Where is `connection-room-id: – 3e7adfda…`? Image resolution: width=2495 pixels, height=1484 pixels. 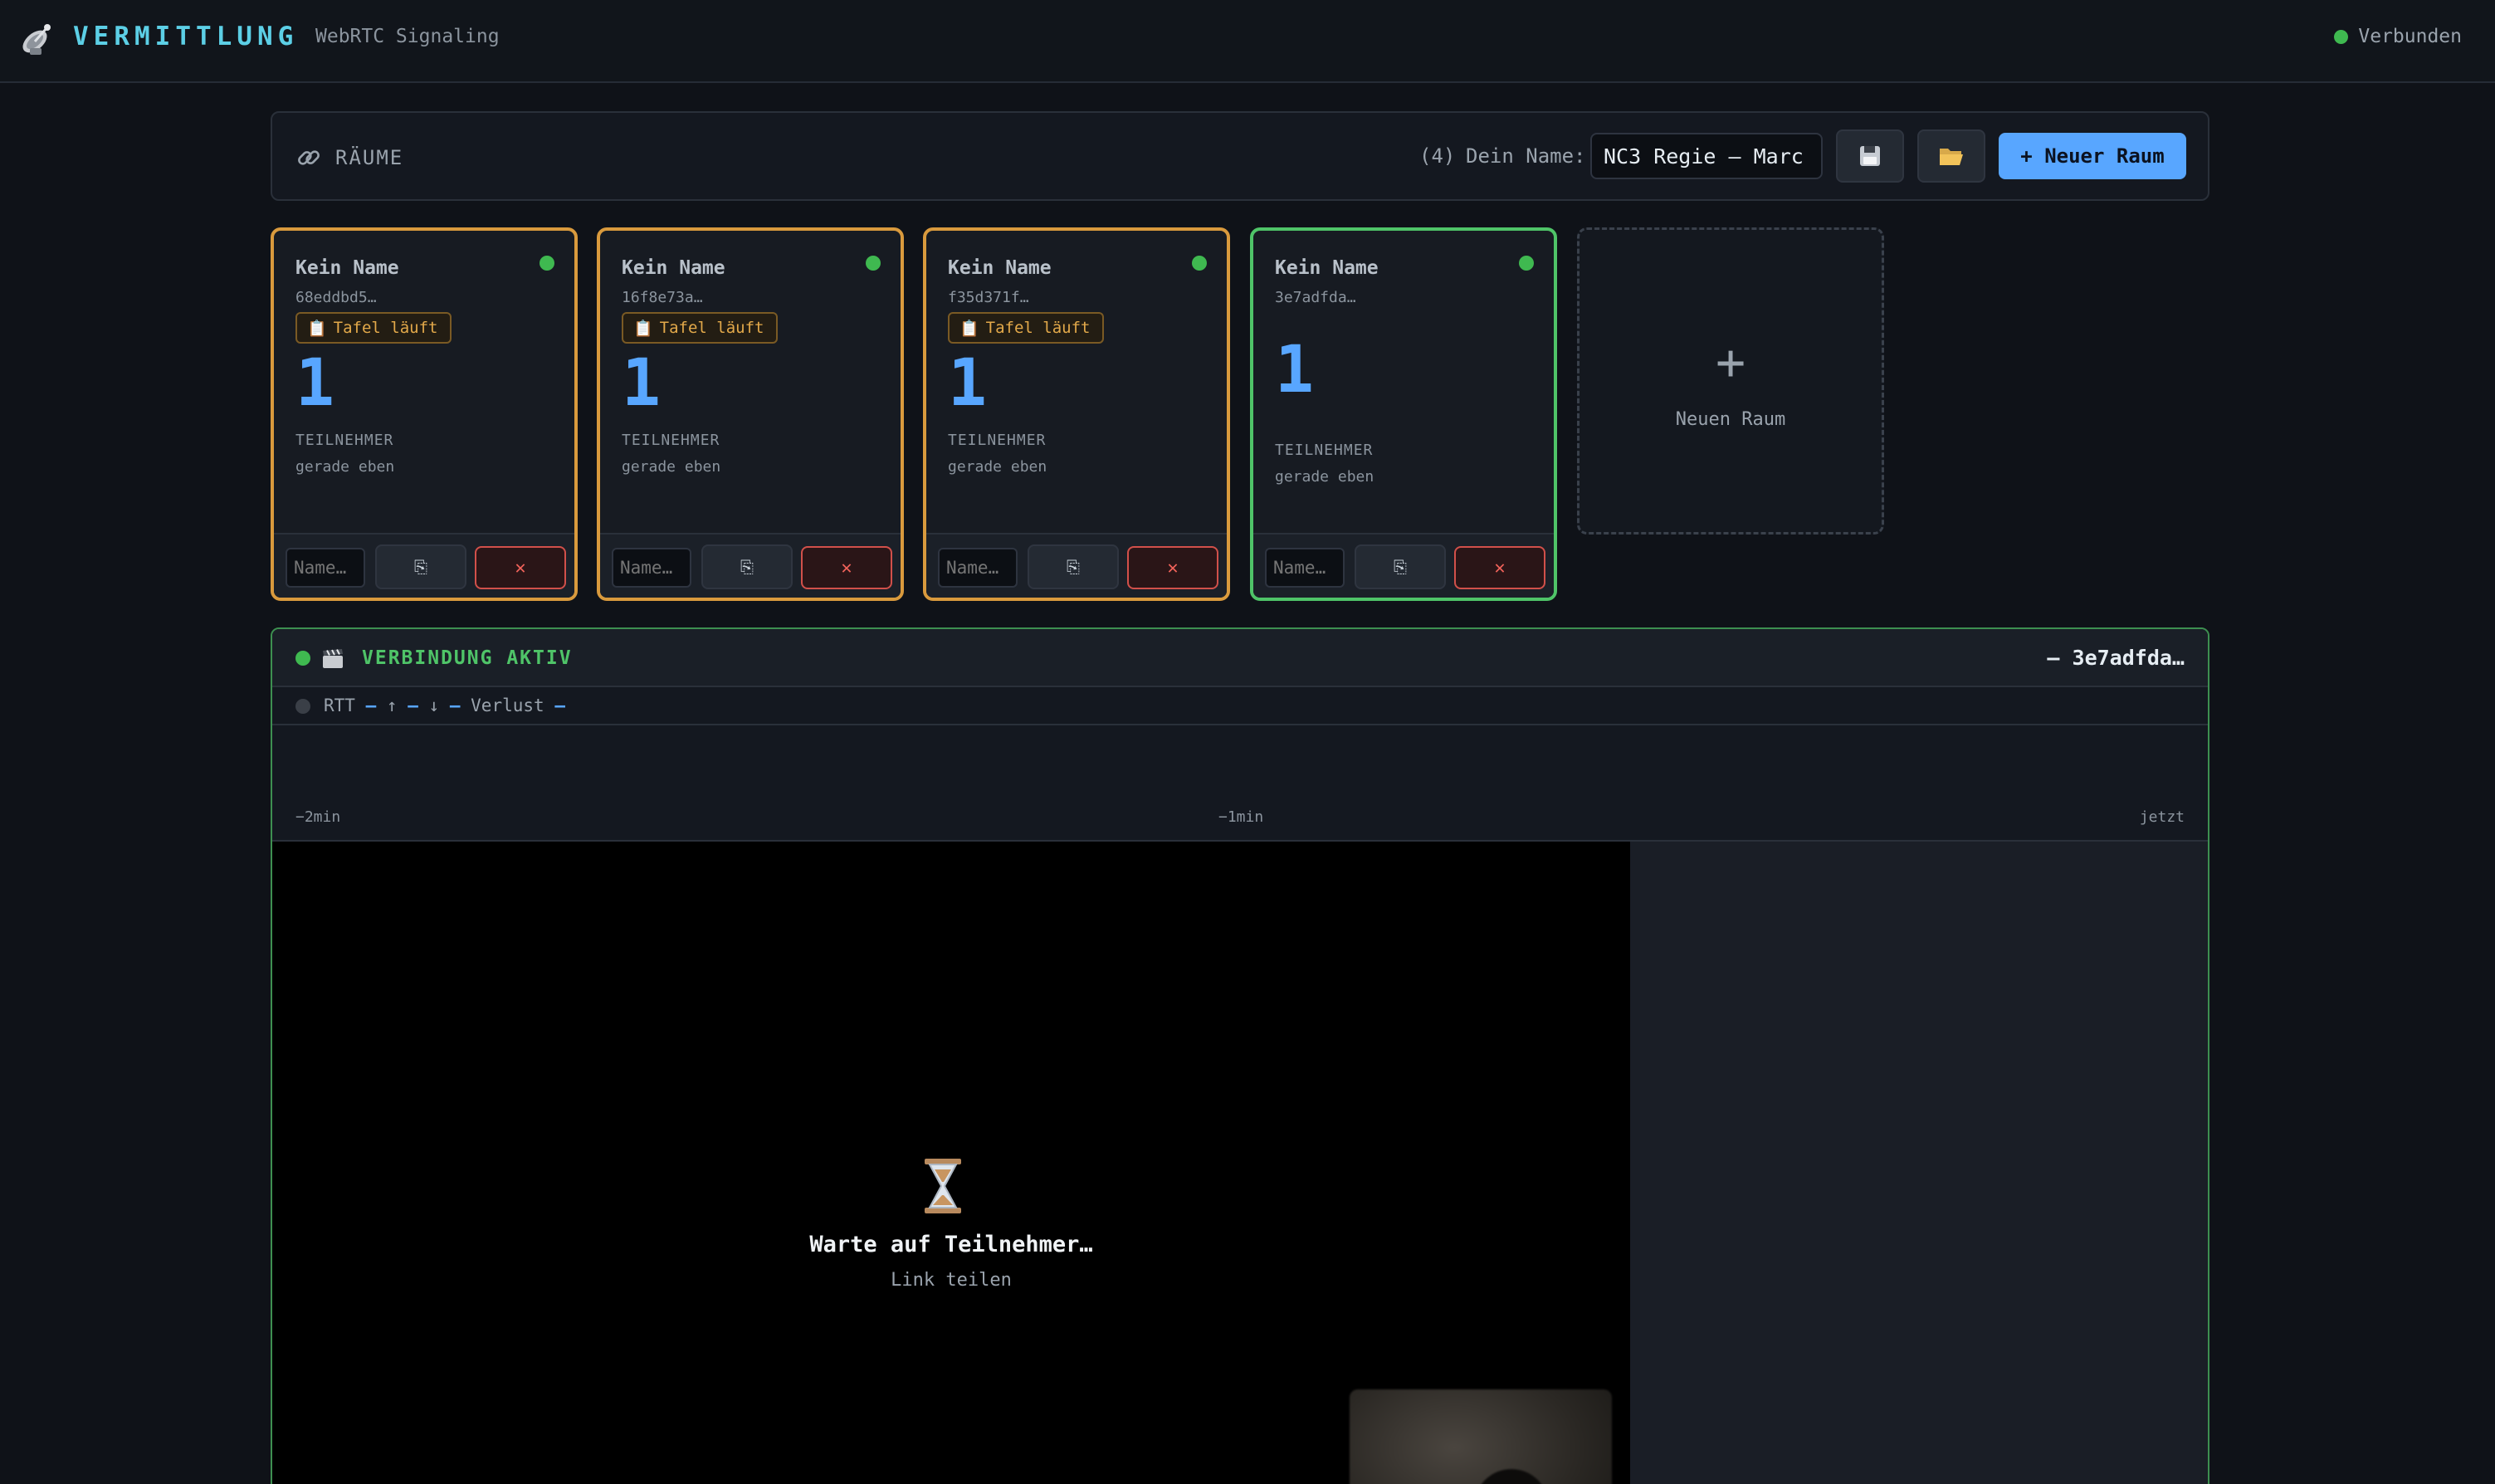 connection-room-id: – 3e7adfda… is located at coordinates (2116, 658).